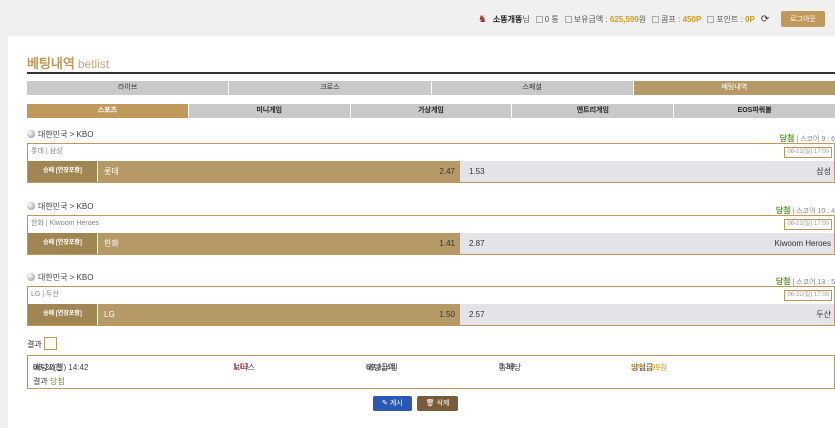 The width and height of the screenshot is (835, 428). I want to click on summary-result: 결과 당첨, so click(49, 381).